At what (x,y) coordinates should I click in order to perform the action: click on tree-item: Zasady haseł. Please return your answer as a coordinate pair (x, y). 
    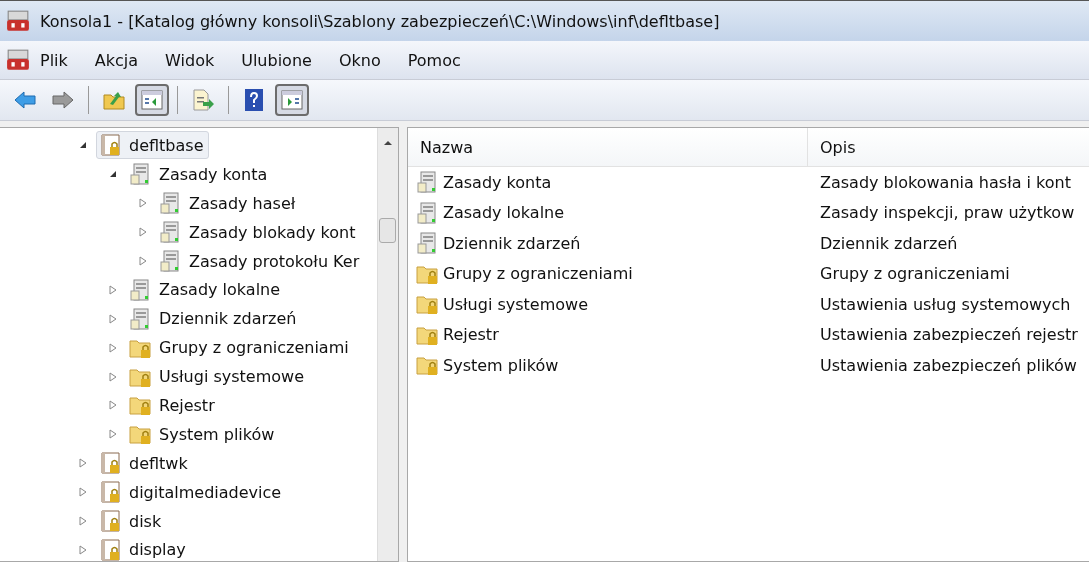
    Looking at the image, I should click on (228, 203).